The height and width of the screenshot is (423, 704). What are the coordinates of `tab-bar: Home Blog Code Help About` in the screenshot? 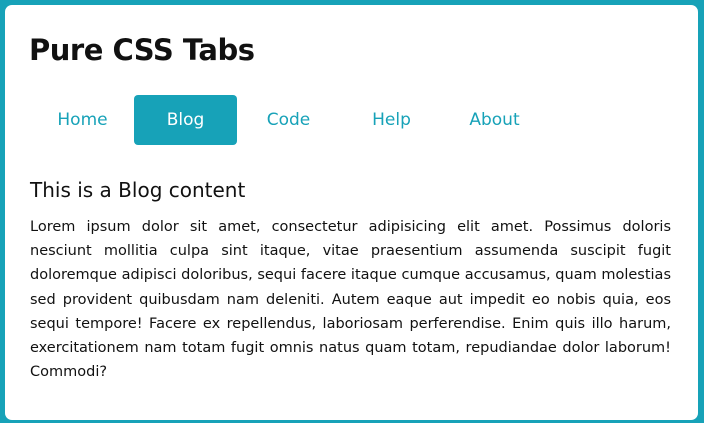 It's located at (288, 120).